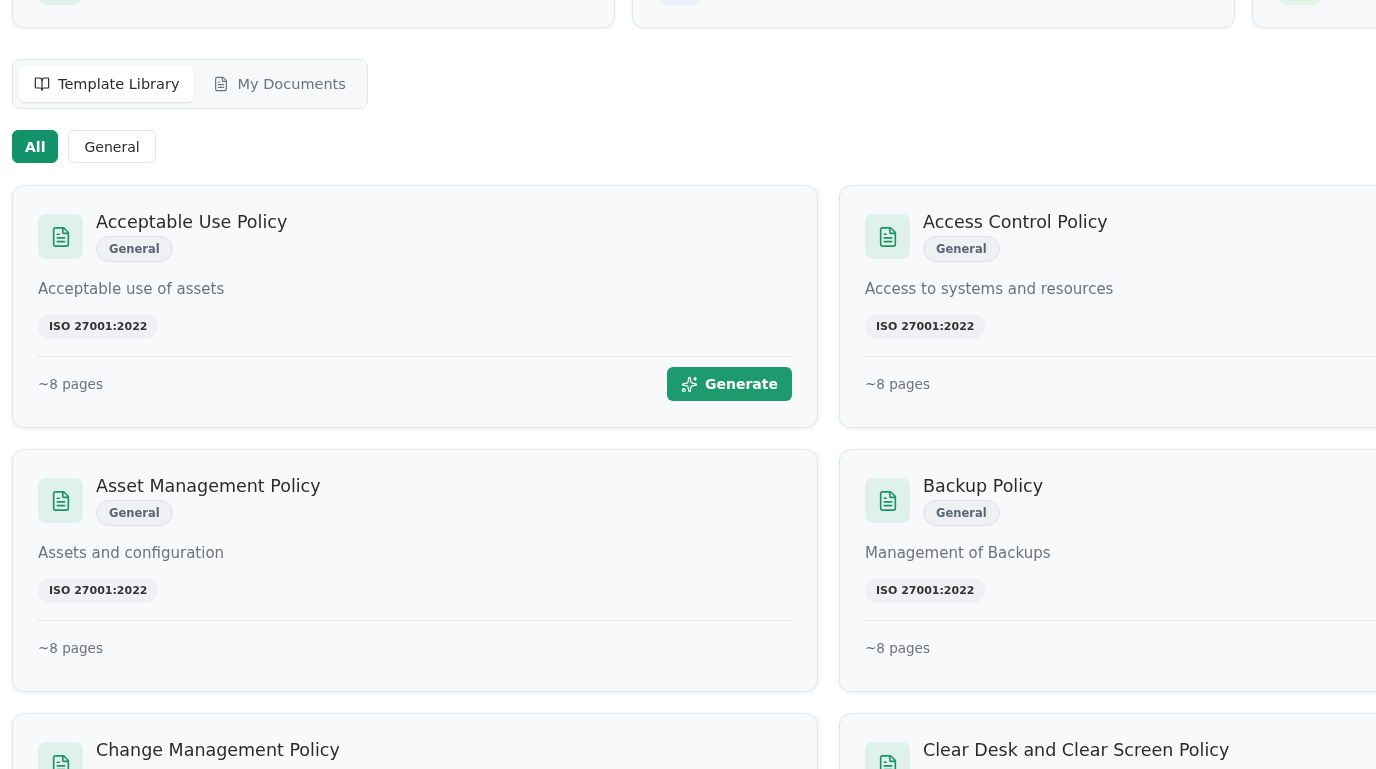  I want to click on generate-button: Generate, so click(729, 384).